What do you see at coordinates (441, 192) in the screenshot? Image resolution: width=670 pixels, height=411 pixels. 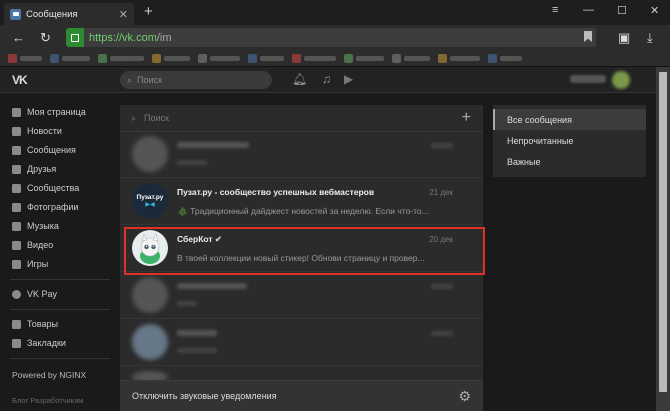 I see `dialog-date: 21 дек` at bounding box center [441, 192].